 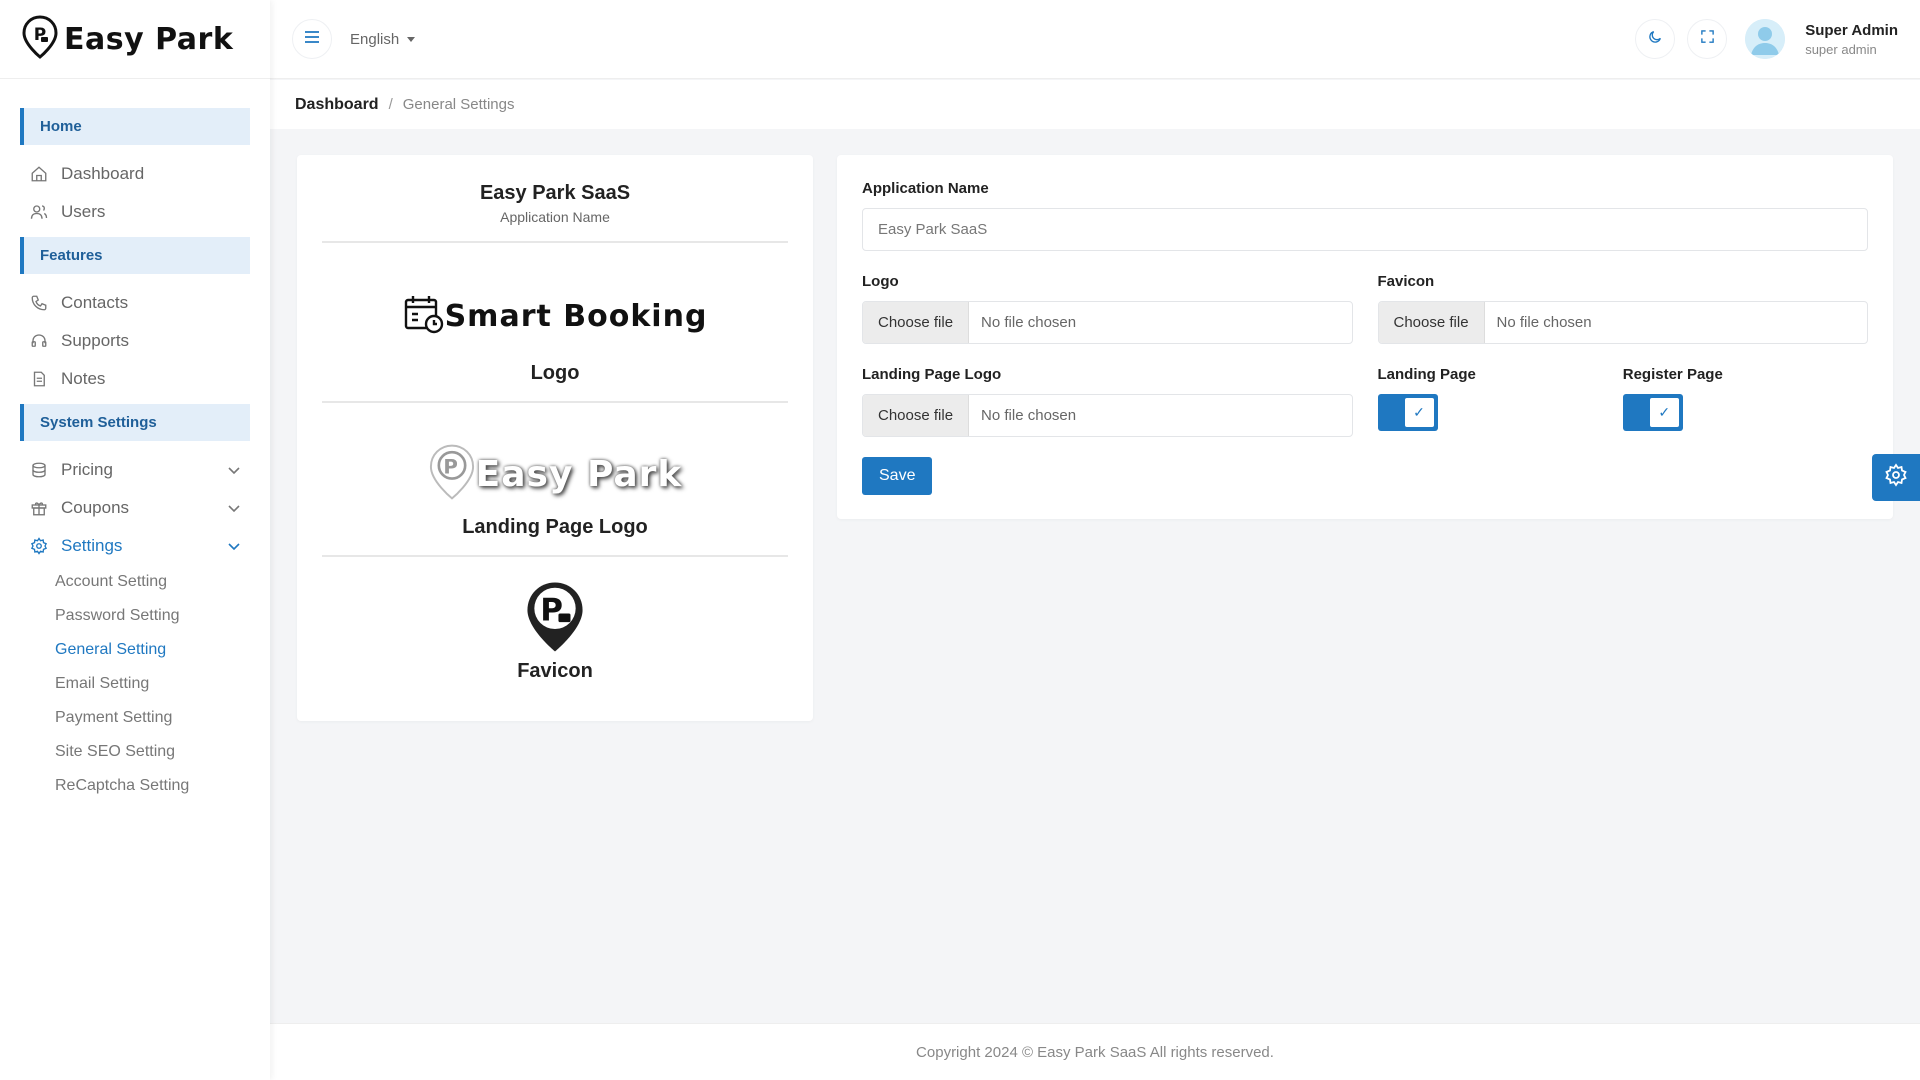 What do you see at coordinates (87, 469) in the screenshot?
I see `sidebar-item-label: Pricing` at bounding box center [87, 469].